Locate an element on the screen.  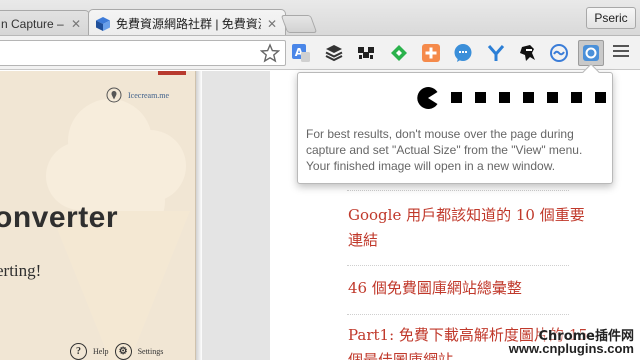
pacman-icon is located at coordinates (427, 98).